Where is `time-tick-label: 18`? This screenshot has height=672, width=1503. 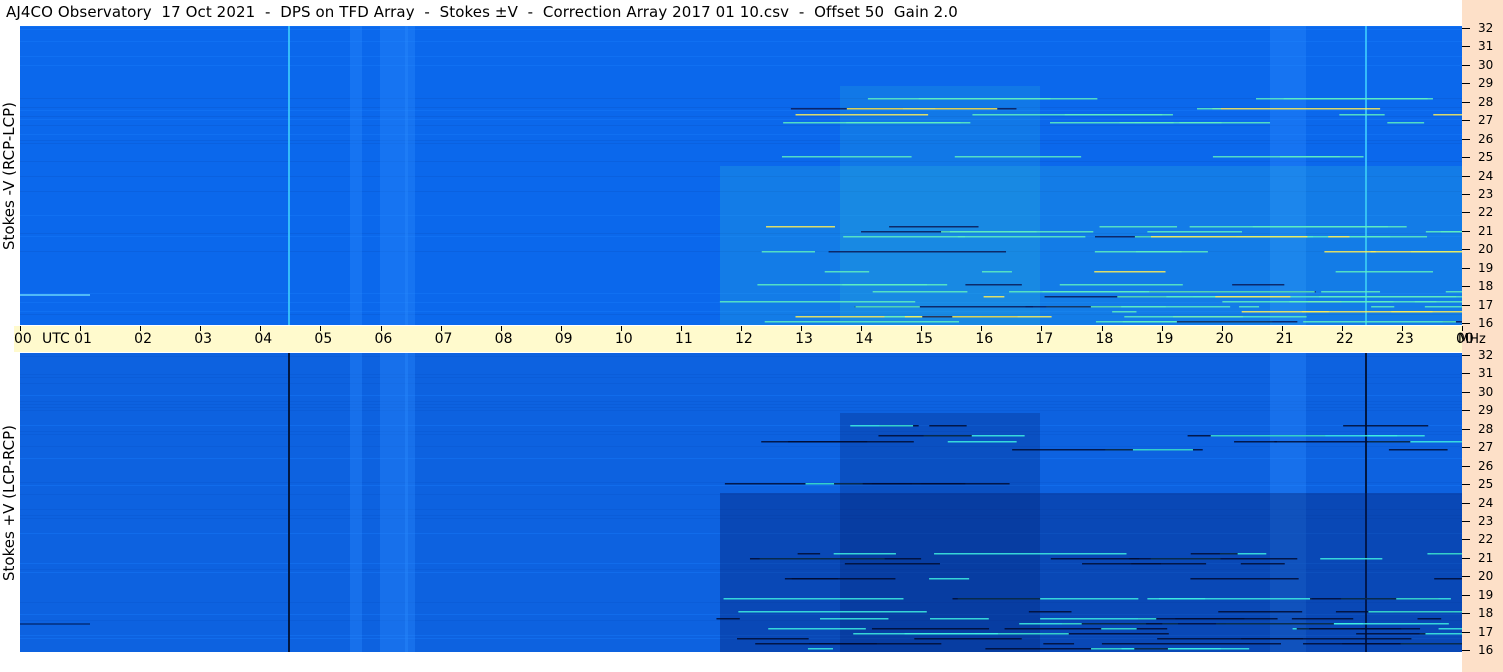 time-tick-label: 18 is located at coordinates (1104, 339).